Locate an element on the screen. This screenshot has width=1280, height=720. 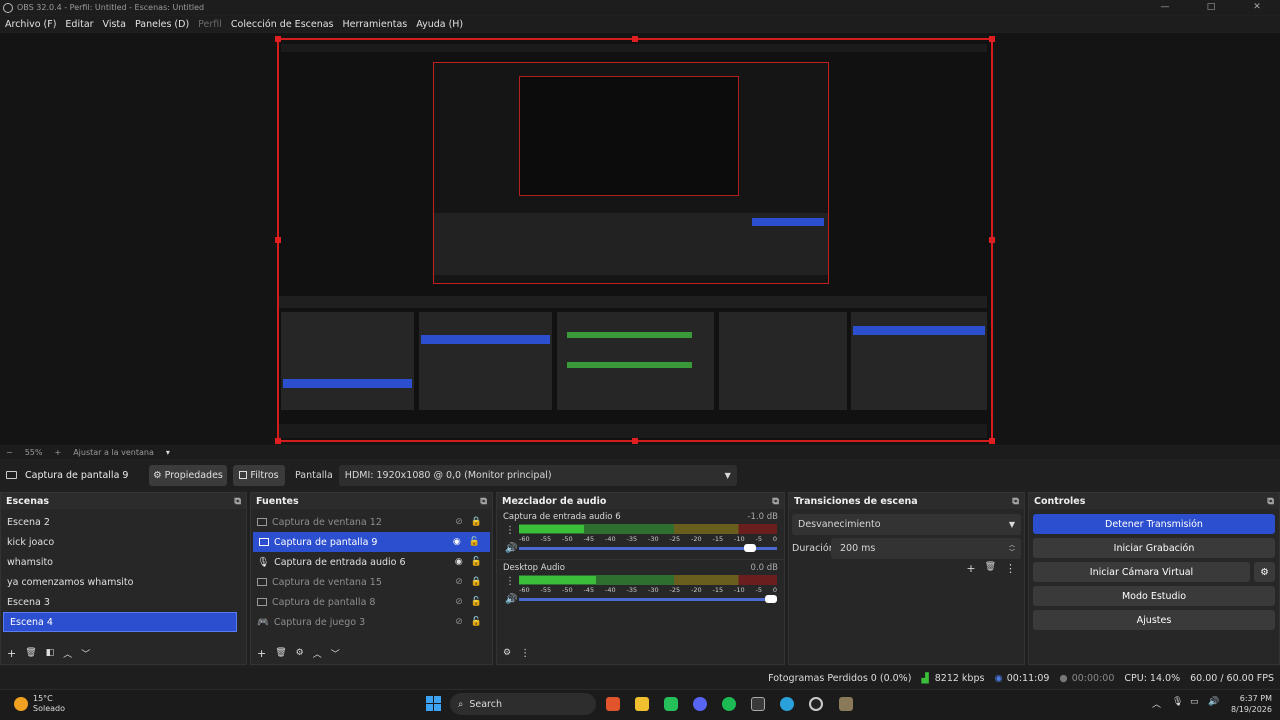
telegram-icon is located at coordinates (787, 704).